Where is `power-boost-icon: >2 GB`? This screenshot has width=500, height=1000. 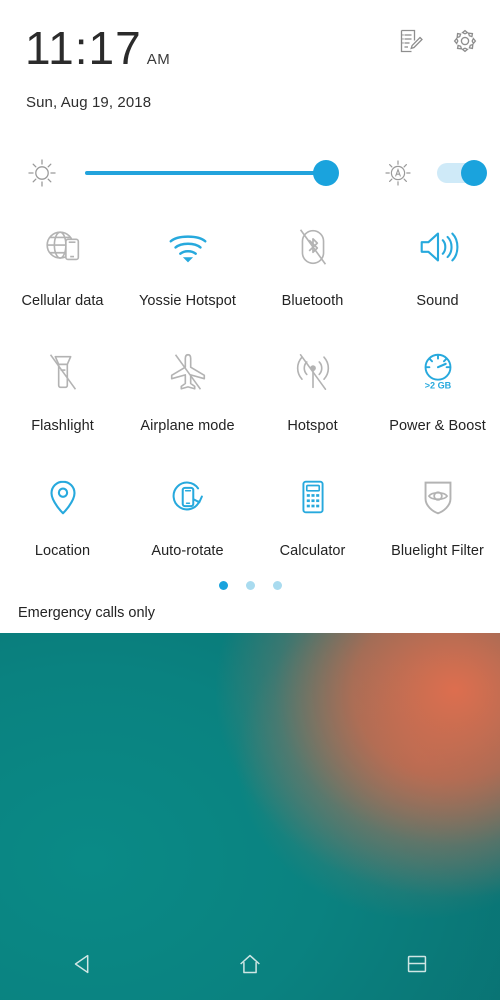
power-boost-icon: >2 GB is located at coordinates (438, 372).